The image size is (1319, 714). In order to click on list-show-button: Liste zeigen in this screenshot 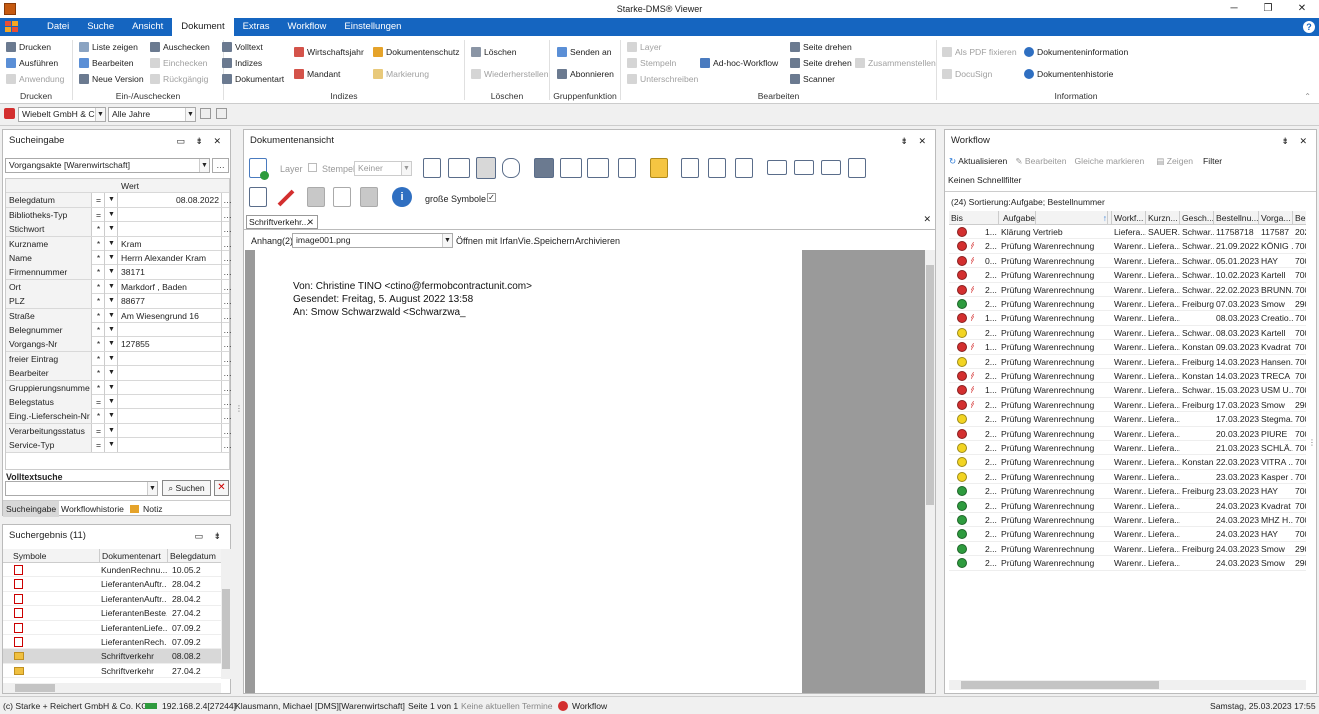, I will do `click(108, 47)`.